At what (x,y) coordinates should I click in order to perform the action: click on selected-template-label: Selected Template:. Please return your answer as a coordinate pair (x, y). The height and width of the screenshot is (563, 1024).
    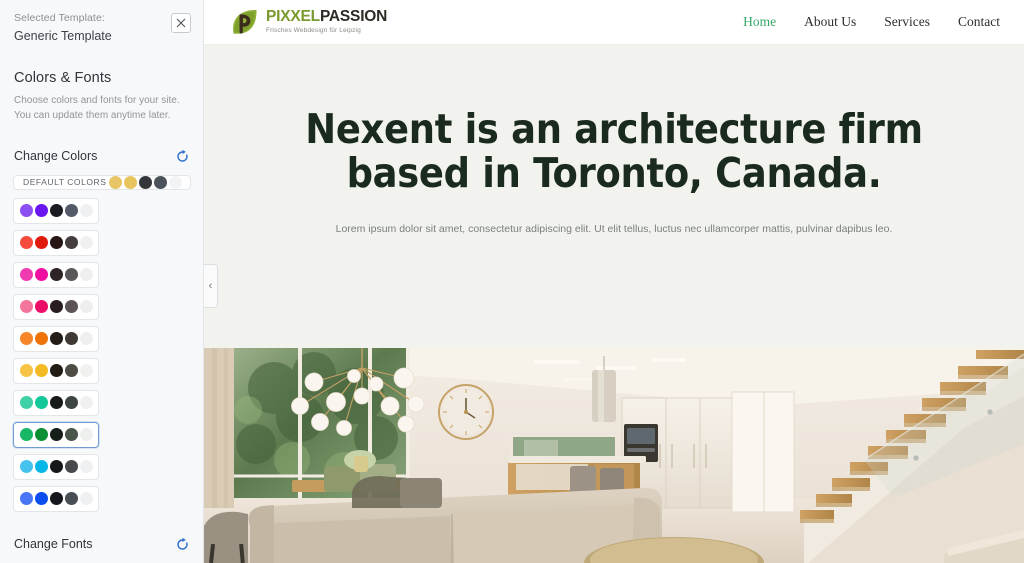
    Looking at the image, I should click on (59, 18).